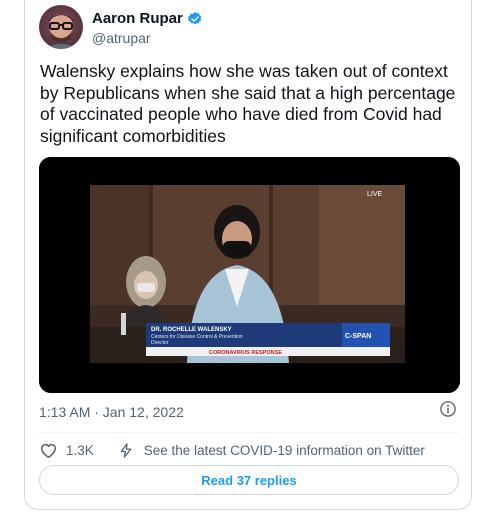 This screenshot has width=496, height=517. Describe the element at coordinates (448, 409) in the screenshot. I see `info-icon` at that location.